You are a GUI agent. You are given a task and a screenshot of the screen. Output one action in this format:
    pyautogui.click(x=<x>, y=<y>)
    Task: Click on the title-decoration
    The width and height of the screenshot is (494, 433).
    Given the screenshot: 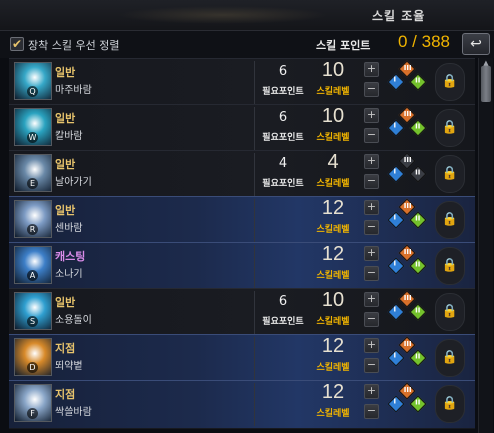 What is the action you would take?
    pyautogui.click(x=223, y=15)
    